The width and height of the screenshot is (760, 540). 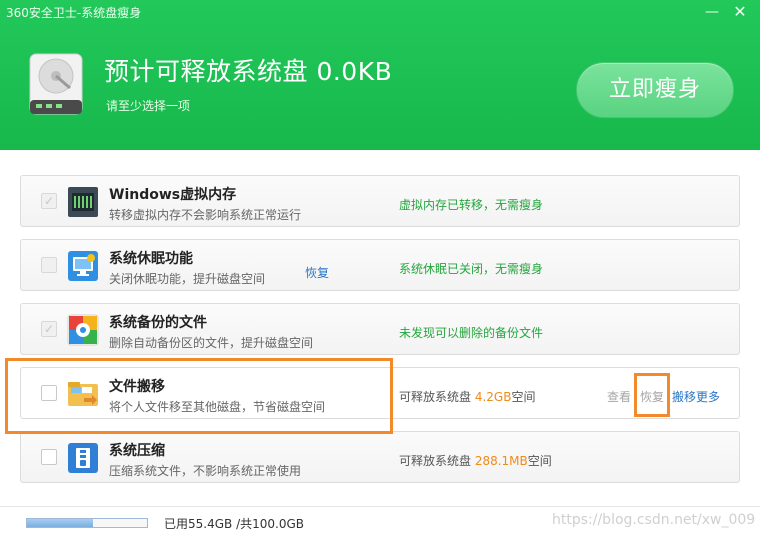 I want to click on footer-divider, so click(x=380, y=506).